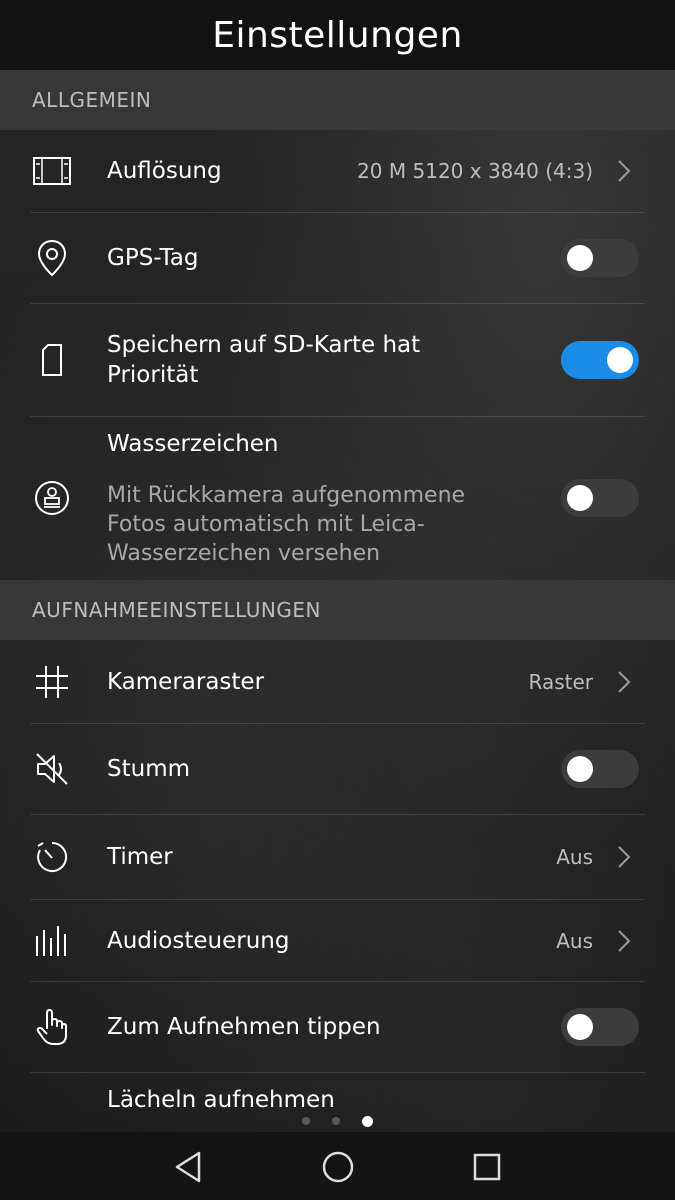 The height and width of the screenshot is (1200, 675). I want to click on home-circle-icon, so click(338, 1167).